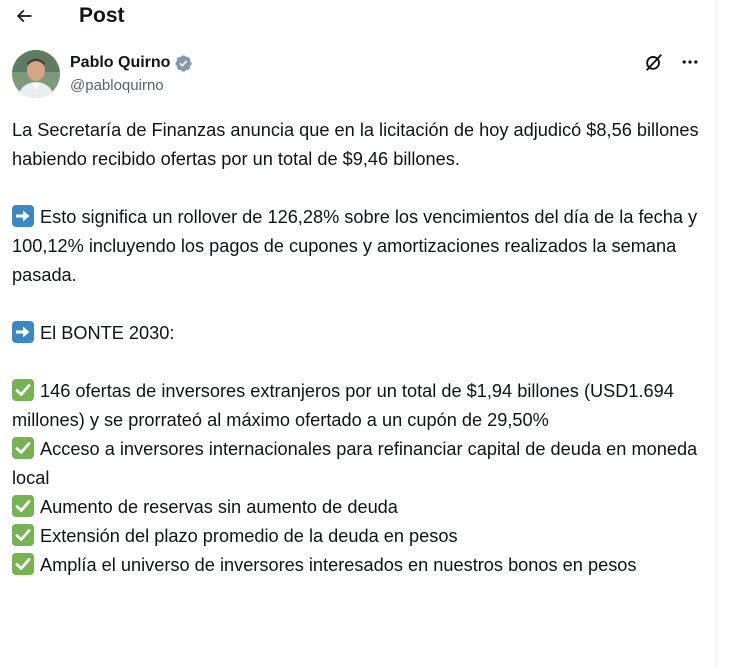  I want to click on post-author: Pablo Quirno @pabloquirno, so click(357, 75).